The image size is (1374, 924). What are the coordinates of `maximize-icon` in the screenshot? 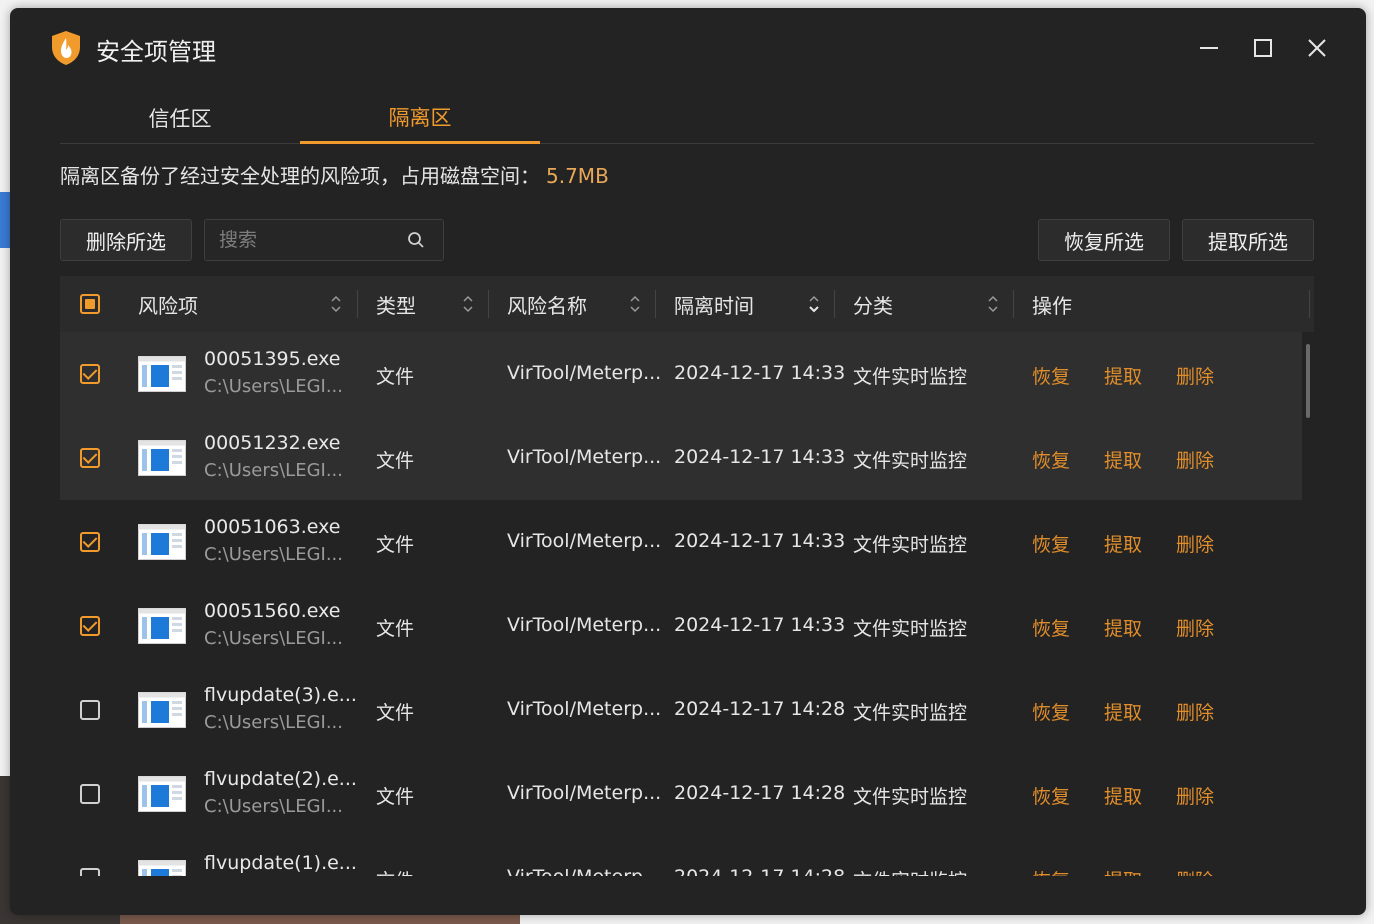 It's located at (1263, 48).